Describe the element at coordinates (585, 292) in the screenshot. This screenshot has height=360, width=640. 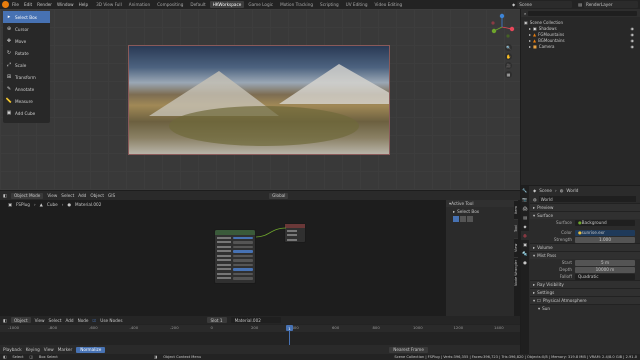
I see `section-settings: ▸ Settings` at that location.